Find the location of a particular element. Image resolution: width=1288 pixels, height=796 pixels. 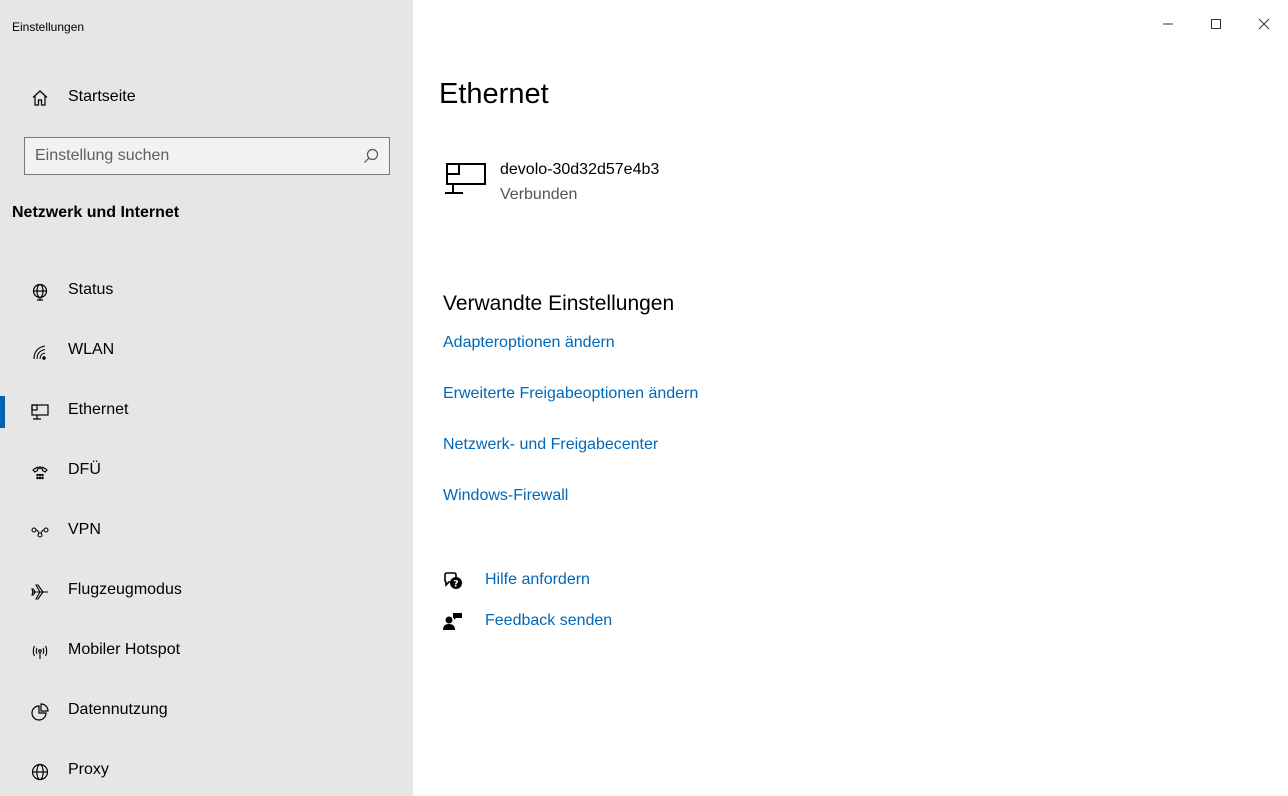

sidebar-item-label: WLAN is located at coordinates (91, 349).